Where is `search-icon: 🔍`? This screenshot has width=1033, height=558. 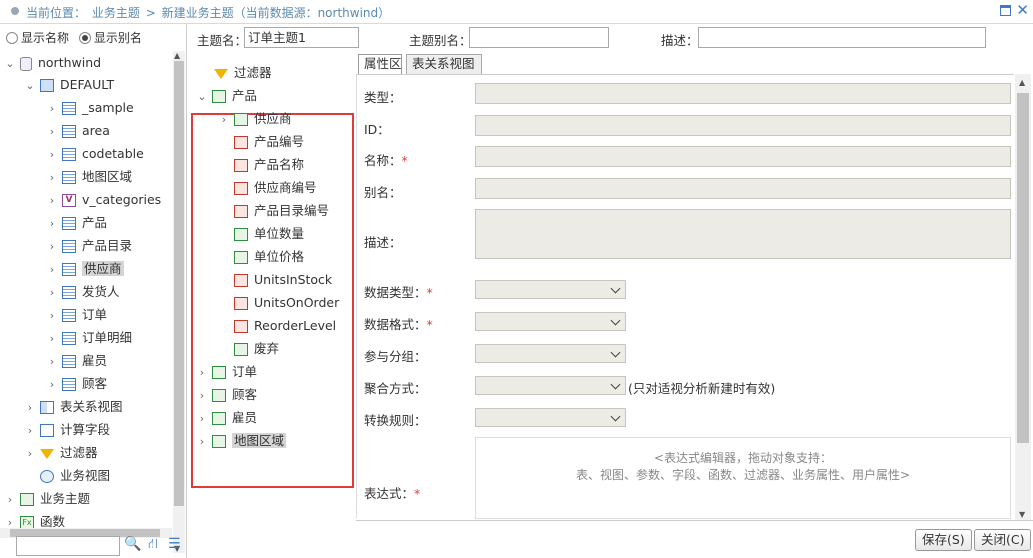
search-icon: 🔍 is located at coordinates (132, 544).